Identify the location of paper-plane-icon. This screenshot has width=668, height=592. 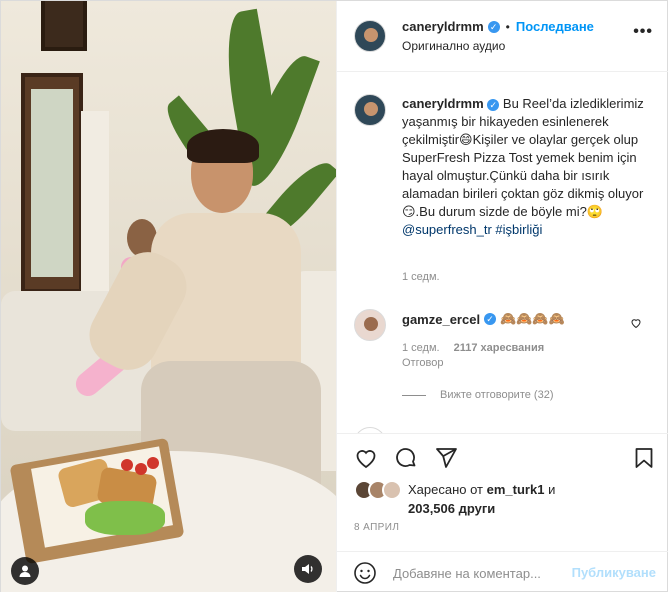
(446, 458).